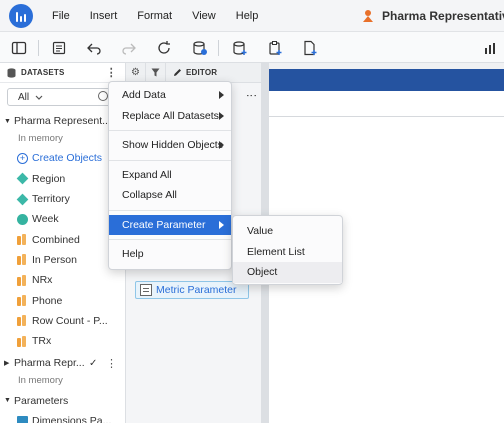 This screenshot has width=504, height=423. What do you see at coordinates (287, 231) in the screenshot?
I see `submenu-item-value: Value` at bounding box center [287, 231].